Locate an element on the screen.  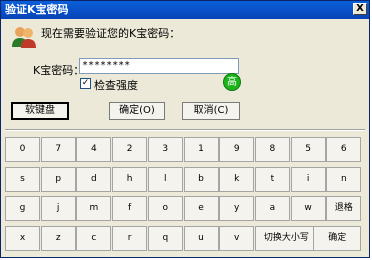
strength-badge: 高 is located at coordinates (232, 82).